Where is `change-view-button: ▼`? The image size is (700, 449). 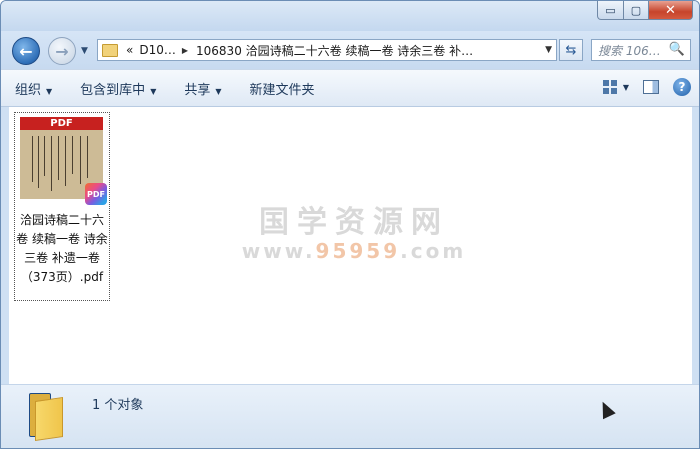
change-view-button: ▼ is located at coordinates (615, 87).